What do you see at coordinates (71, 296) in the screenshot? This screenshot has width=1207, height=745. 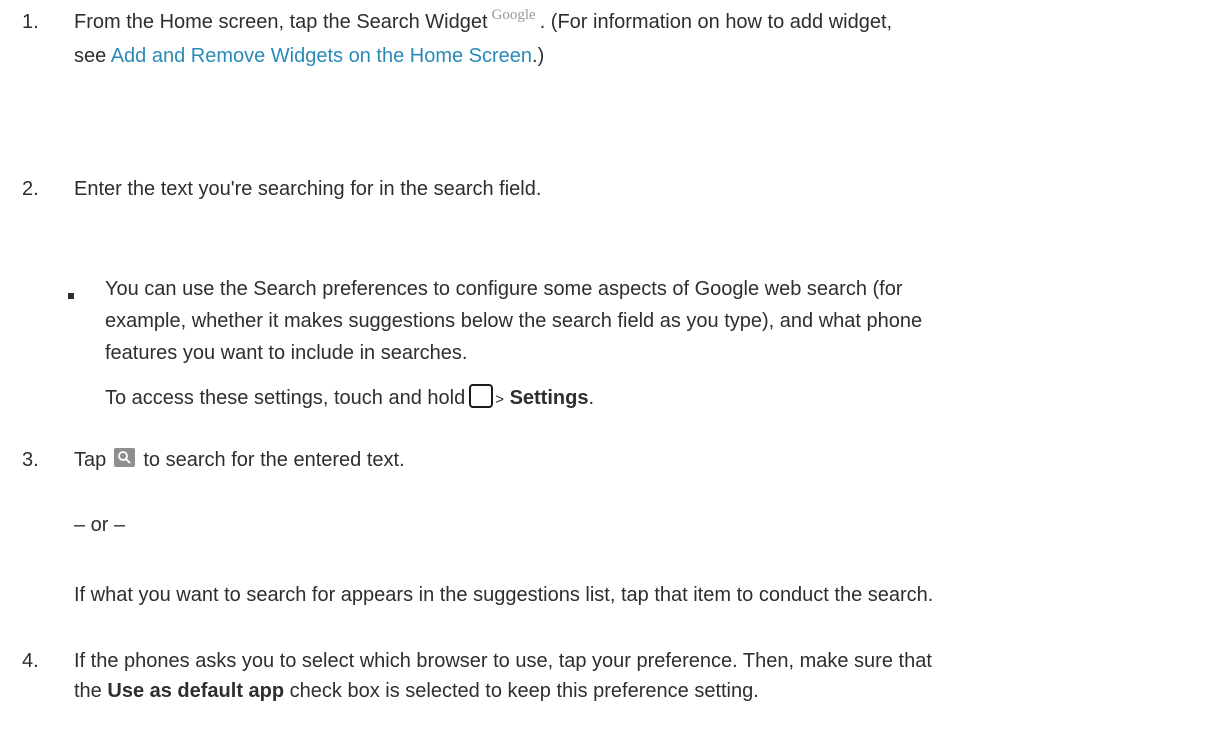 I see `bullet-icon` at bounding box center [71, 296].